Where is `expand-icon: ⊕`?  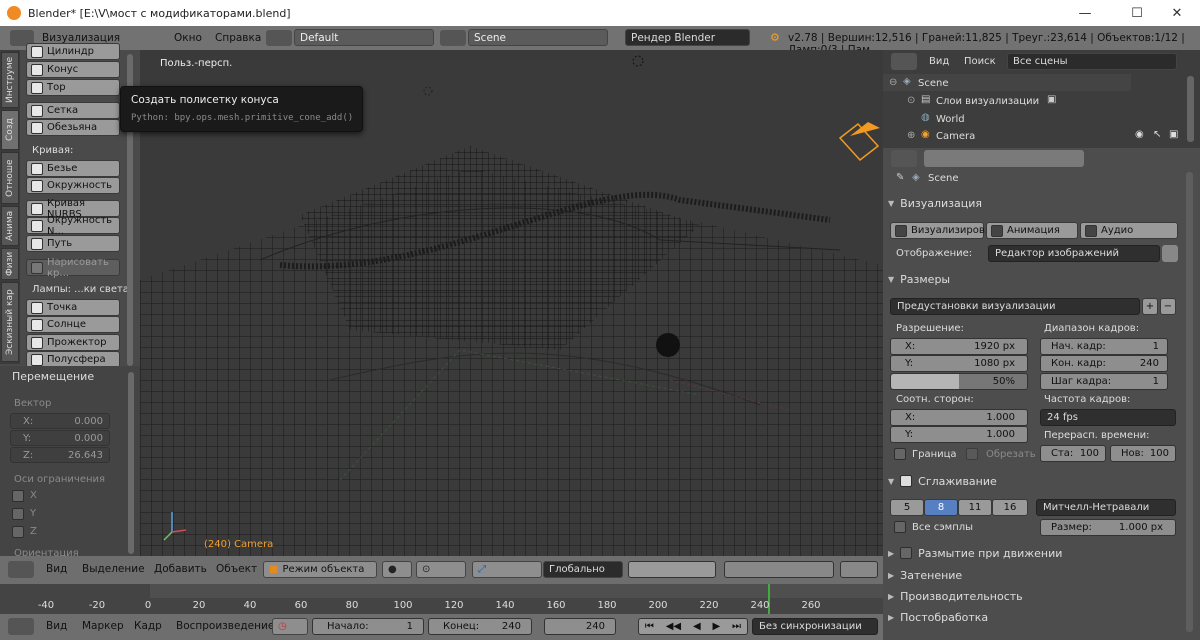 expand-icon: ⊕ is located at coordinates (911, 135).